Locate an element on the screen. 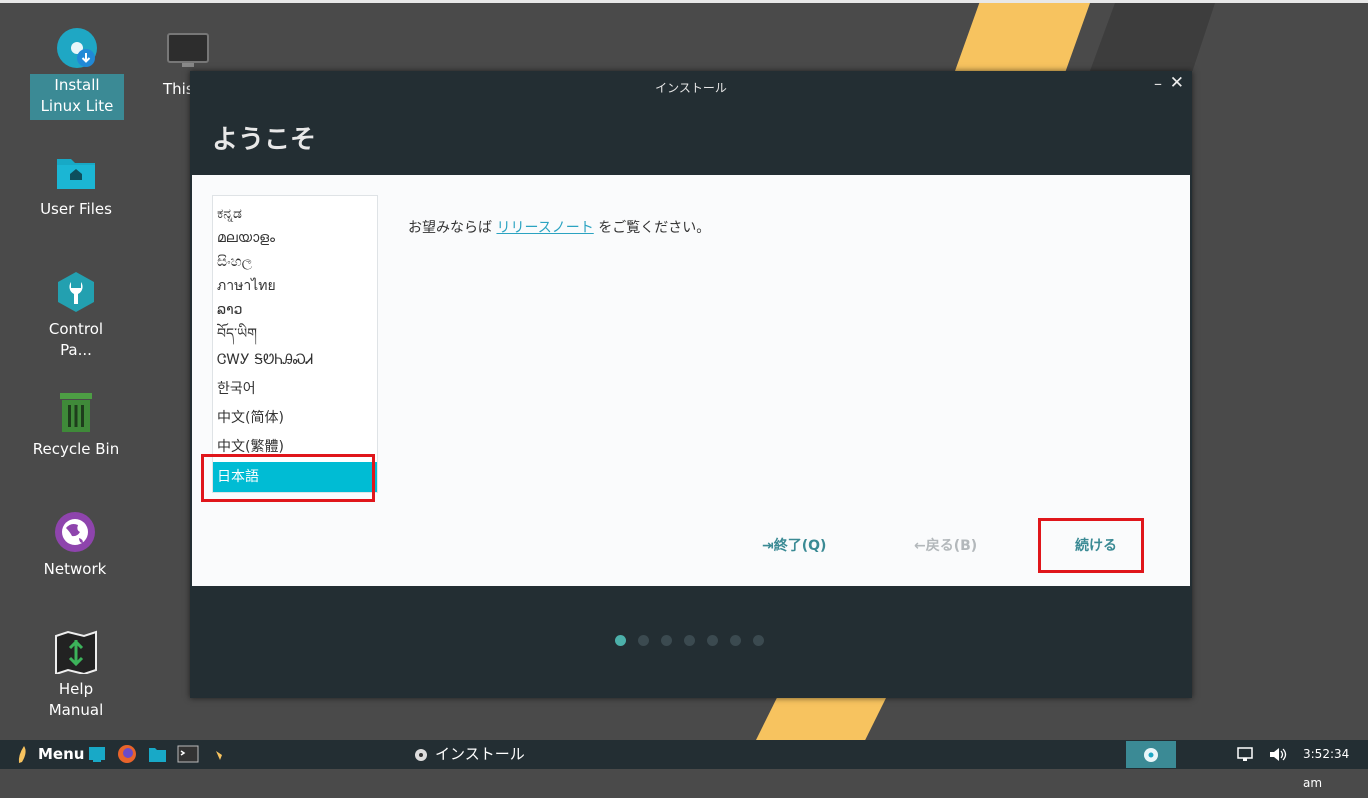 Image resolution: width=1368 pixels, height=798 pixels. desktop-icon-user-files: User Files is located at coordinates (76, 186).